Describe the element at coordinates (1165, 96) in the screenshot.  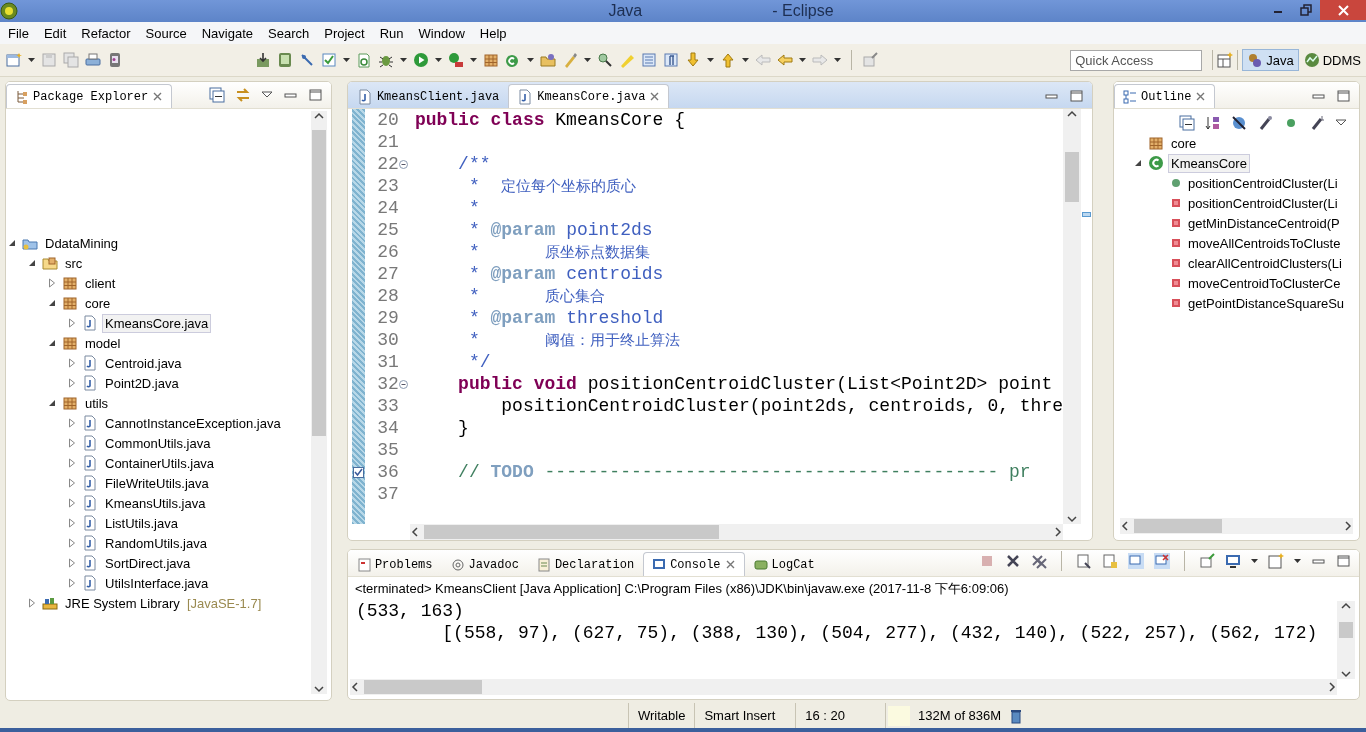
I see `tab: Outline` at that location.